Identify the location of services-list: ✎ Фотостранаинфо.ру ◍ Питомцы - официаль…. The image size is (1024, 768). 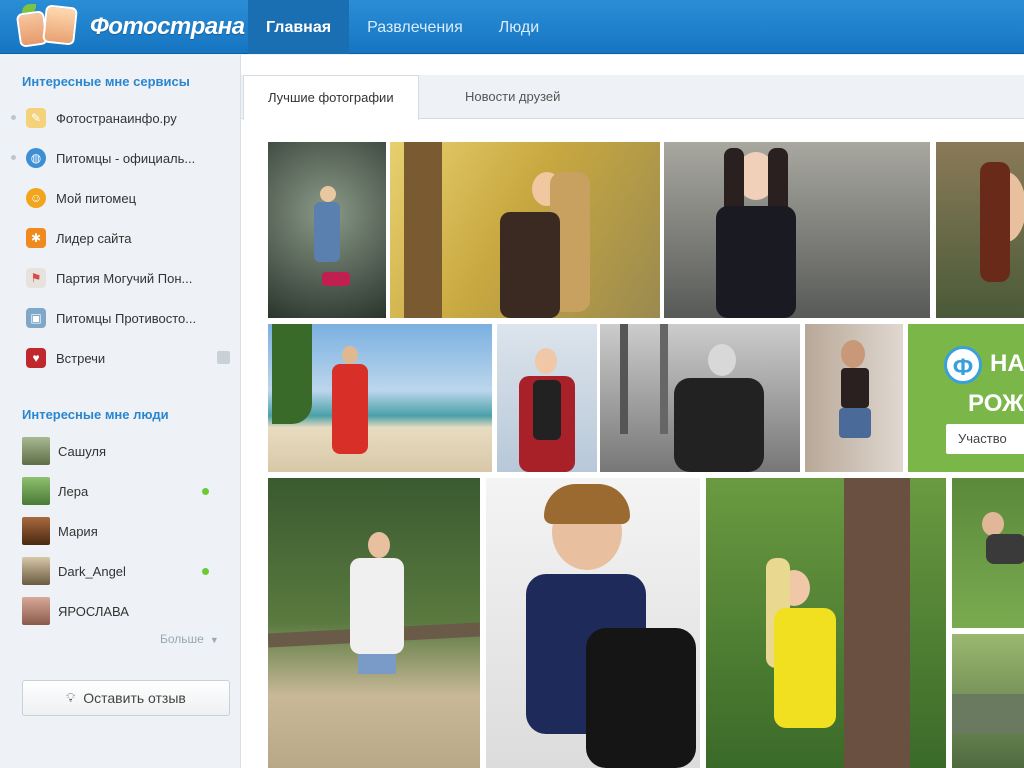
(120, 238).